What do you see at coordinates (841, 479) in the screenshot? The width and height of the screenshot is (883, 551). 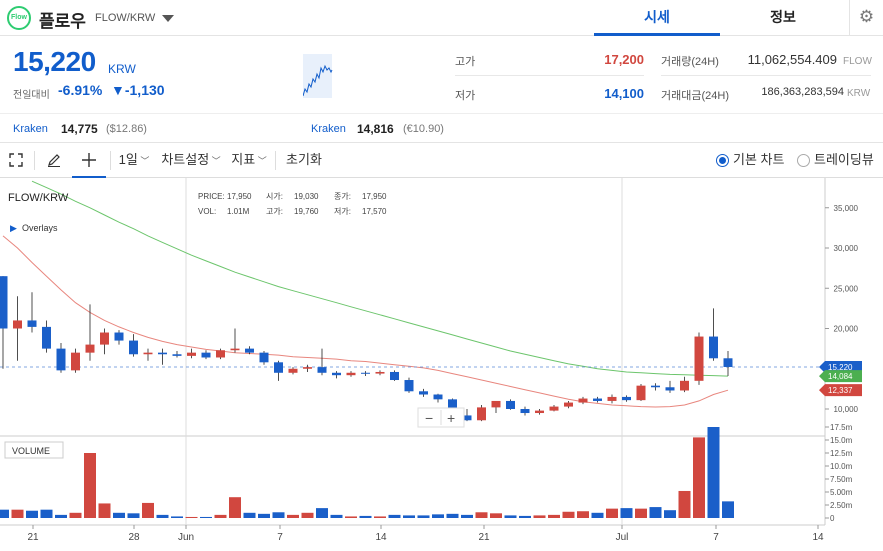 I see `volume-tick-label: 7.50m` at bounding box center [841, 479].